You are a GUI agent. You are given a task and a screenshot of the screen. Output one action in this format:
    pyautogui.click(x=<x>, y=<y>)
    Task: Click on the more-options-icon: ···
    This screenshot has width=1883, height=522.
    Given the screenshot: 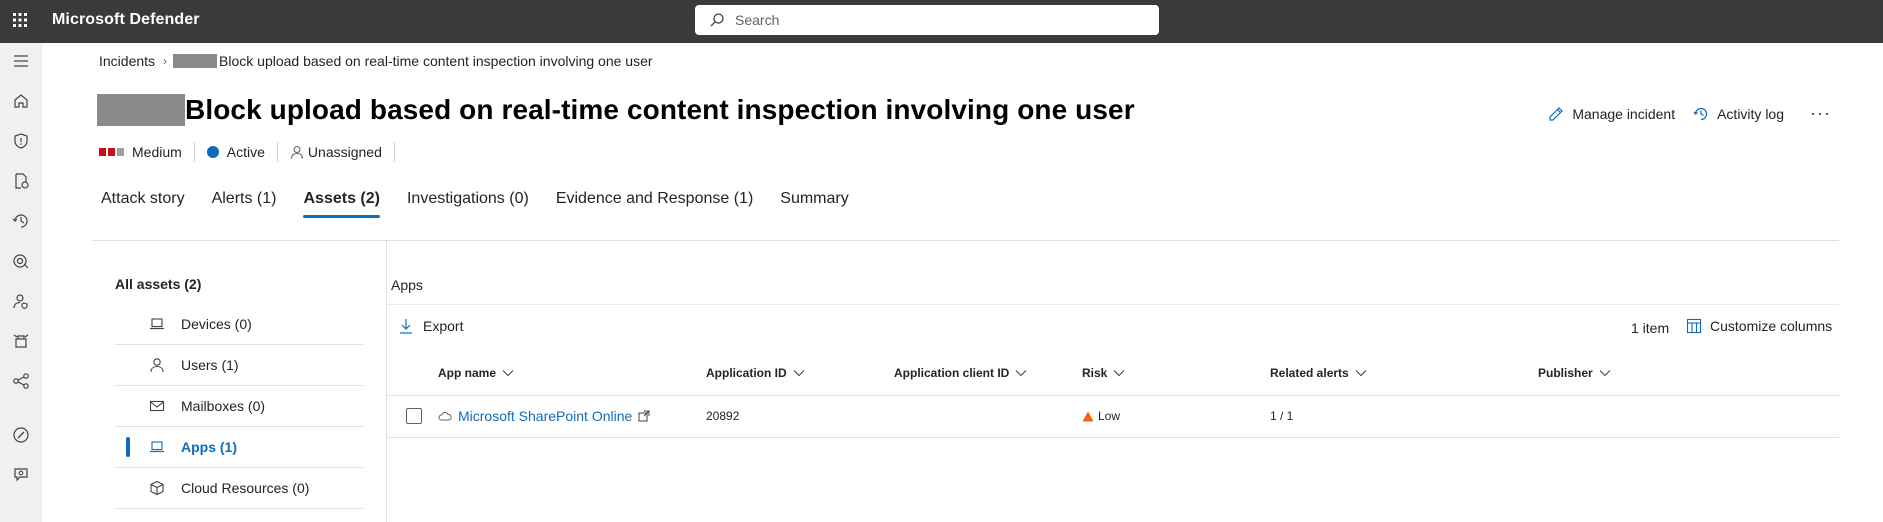 What is the action you would take?
    pyautogui.click(x=1820, y=113)
    